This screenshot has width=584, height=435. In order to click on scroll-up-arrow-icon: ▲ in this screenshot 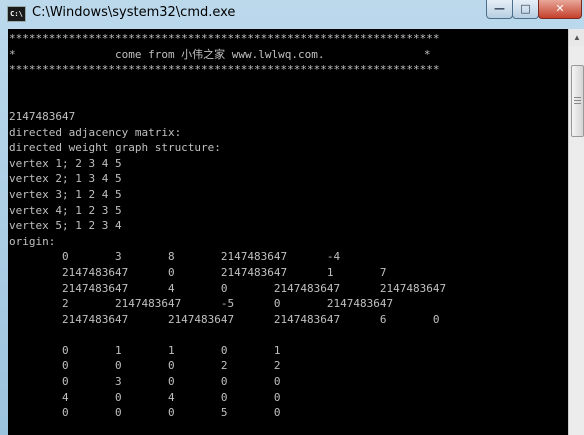, I will do `click(576, 37)`.